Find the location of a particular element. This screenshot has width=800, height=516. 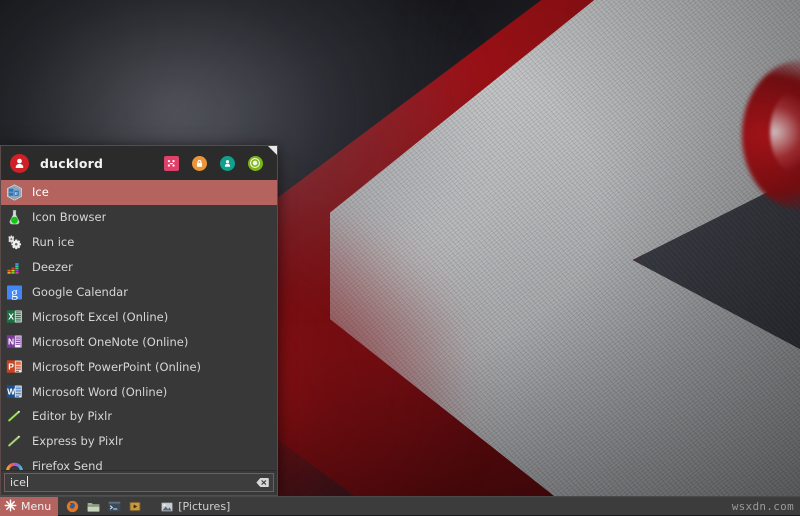

image-viewer-icon is located at coordinates (167, 506).